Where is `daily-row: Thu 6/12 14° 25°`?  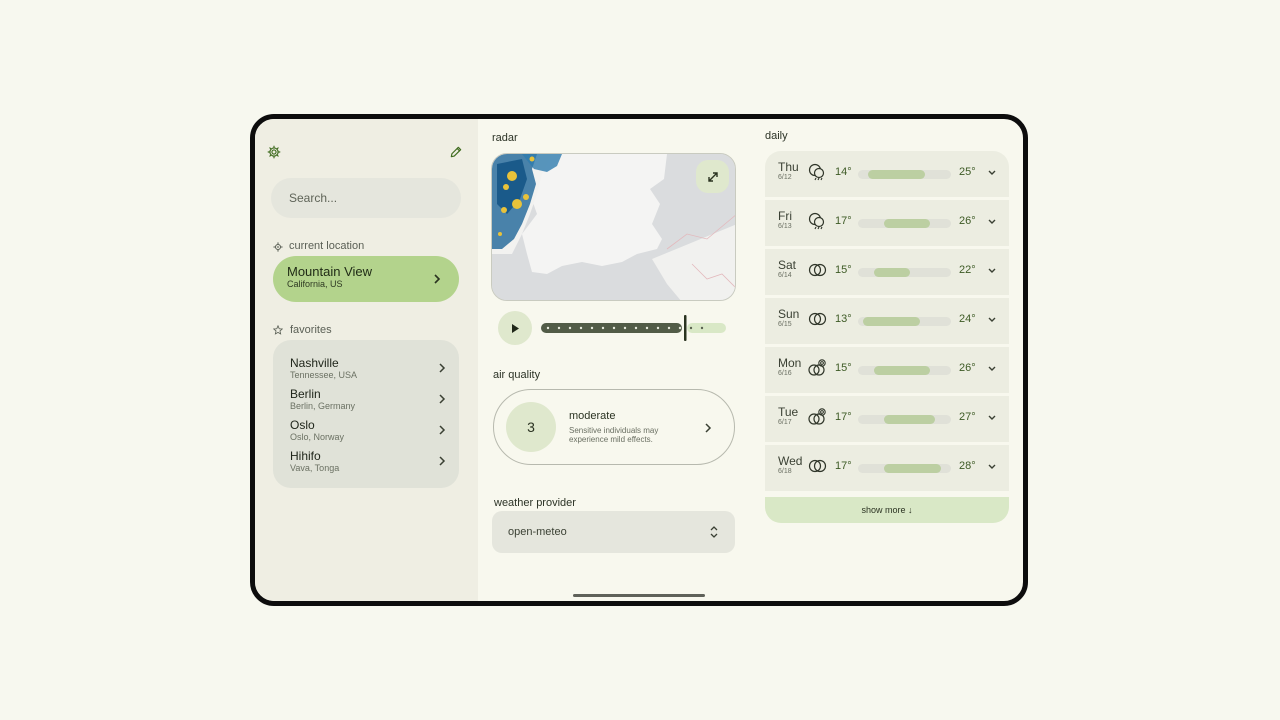 daily-row: Thu 6/12 14° 25° is located at coordinates (887, 174).